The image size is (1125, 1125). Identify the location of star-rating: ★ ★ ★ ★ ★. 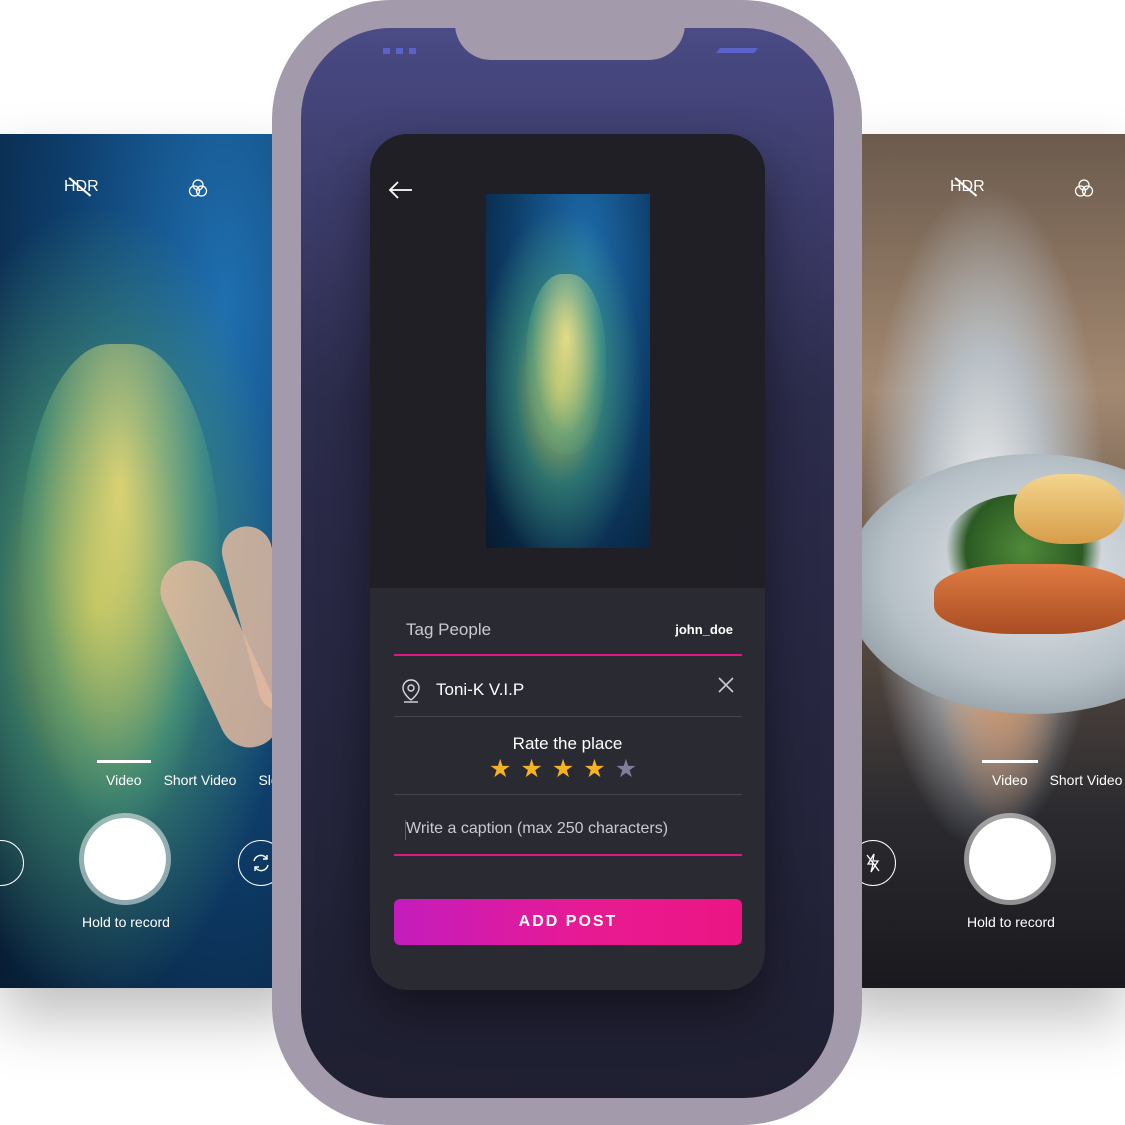
(563, 768).